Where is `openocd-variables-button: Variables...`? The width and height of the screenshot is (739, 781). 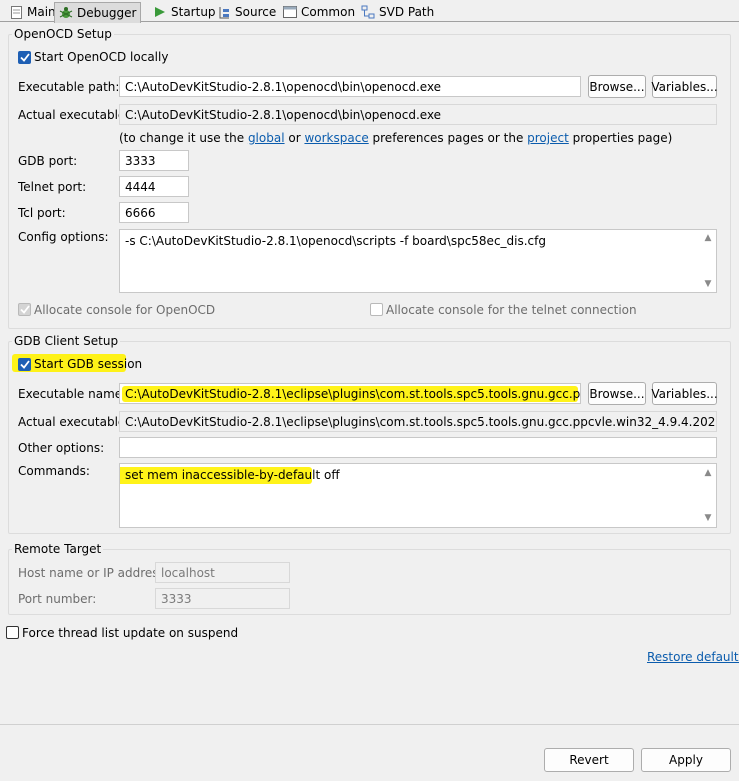
openocd-variables-button: Variables... is located at coordinates (684, 86).